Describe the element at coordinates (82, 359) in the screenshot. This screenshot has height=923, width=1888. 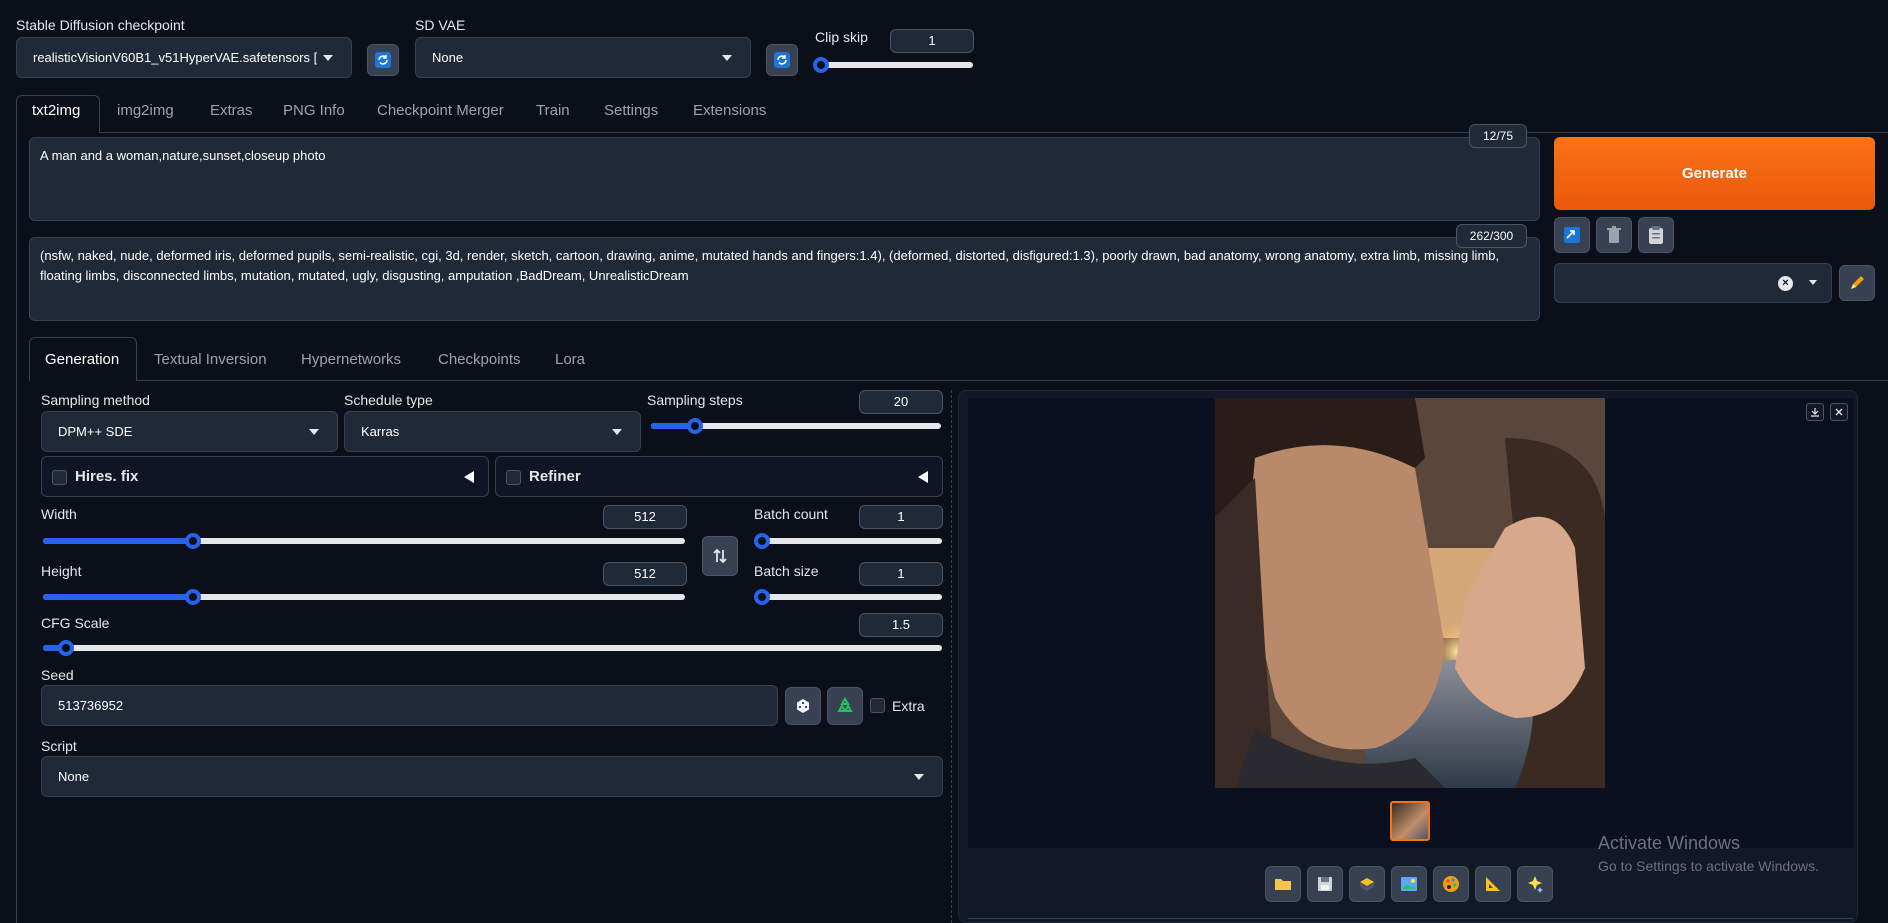
I see `subtab-generation: Generation` at that location.